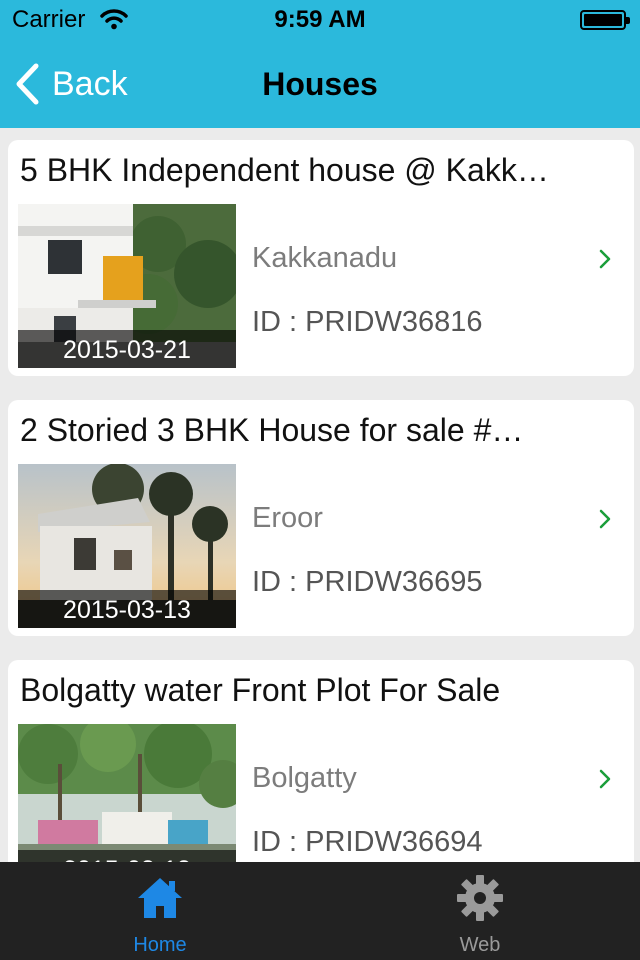  Describe the element at coordinates (367, 322) in the screenshot. I see `listing-id: ID : PRIDW36816` at that location.